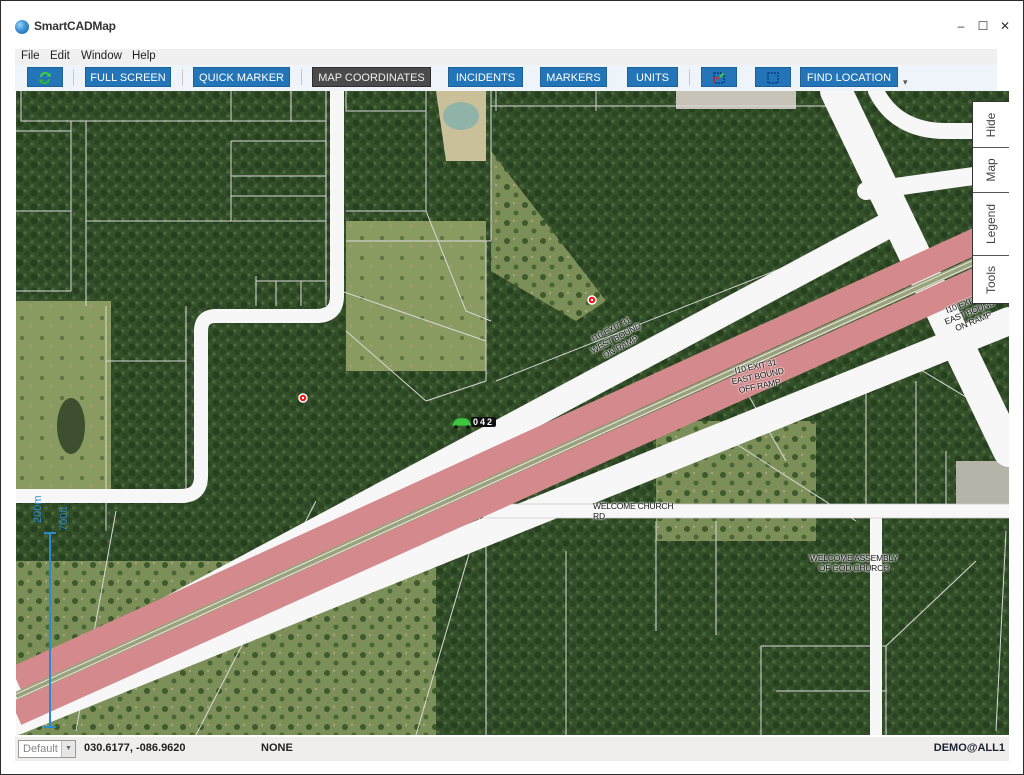 The width and height of the screenshot is (1024, 775). Describe the element at coordinates (485, 77) in the screenshot. I see `incidents-button: INCIDENTS` at that location.